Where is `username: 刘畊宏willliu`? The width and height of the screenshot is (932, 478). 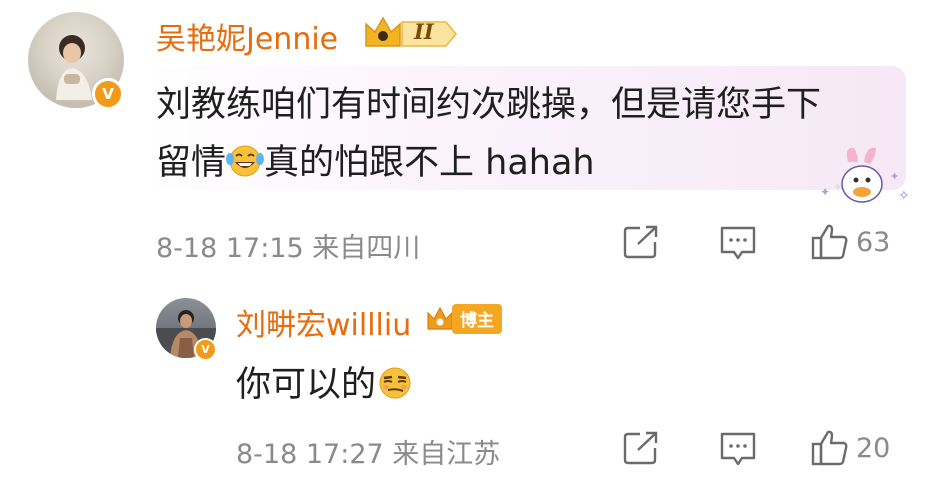
username: 刘畊宏willliu is located at coordinates (323, 322).